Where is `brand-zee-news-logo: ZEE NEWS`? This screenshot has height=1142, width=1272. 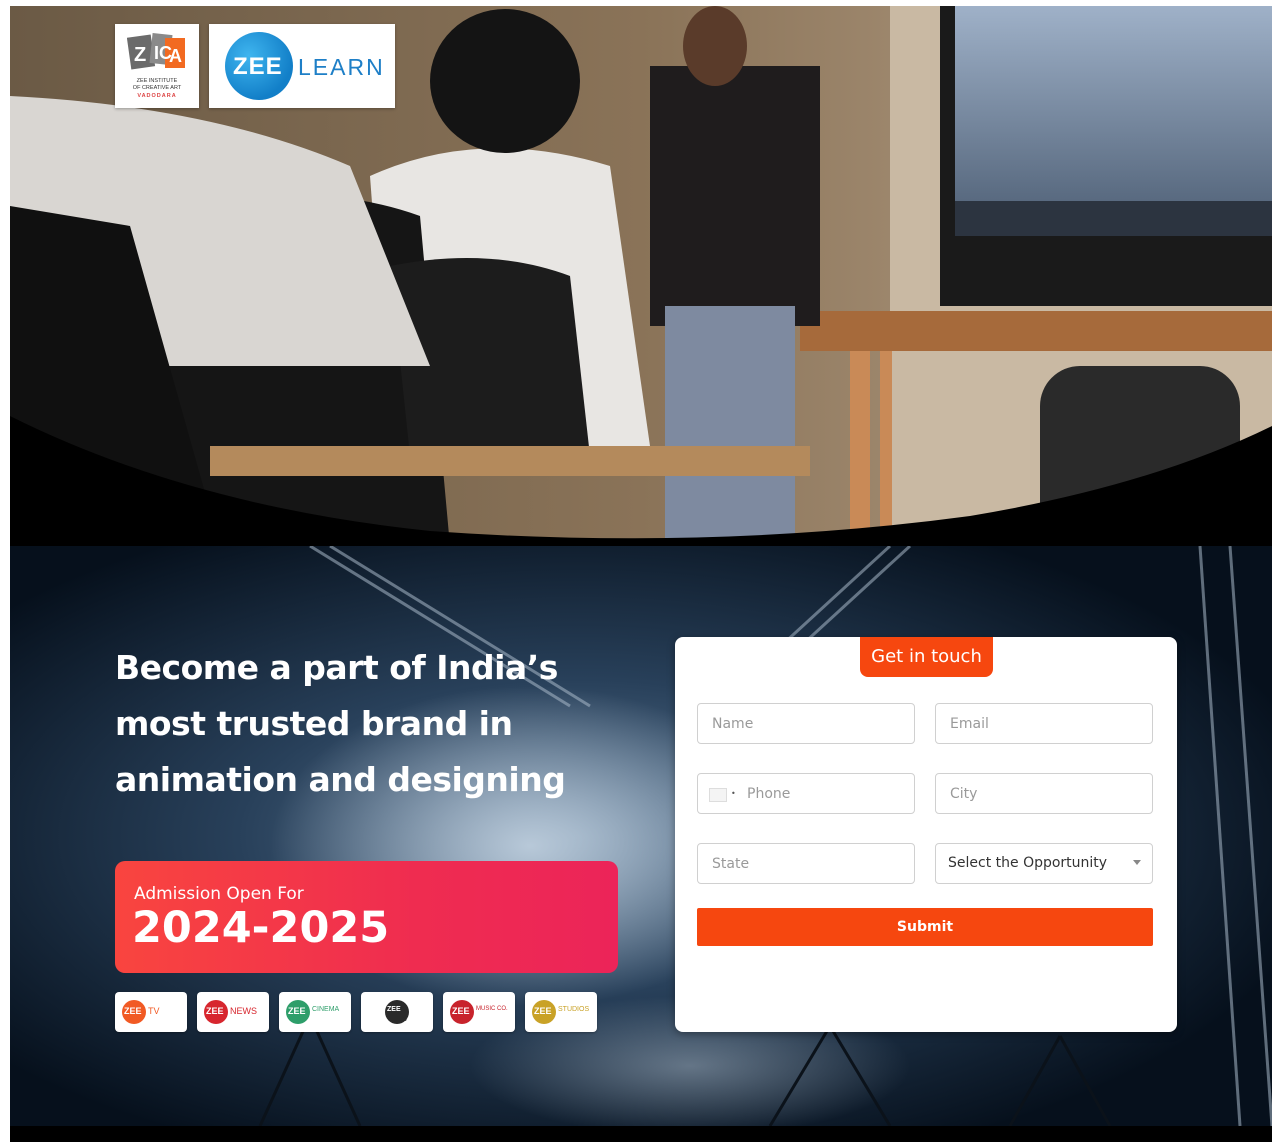 brand-zee-news-logo: ZEE NEWS is located at coordinates (233, 1012).